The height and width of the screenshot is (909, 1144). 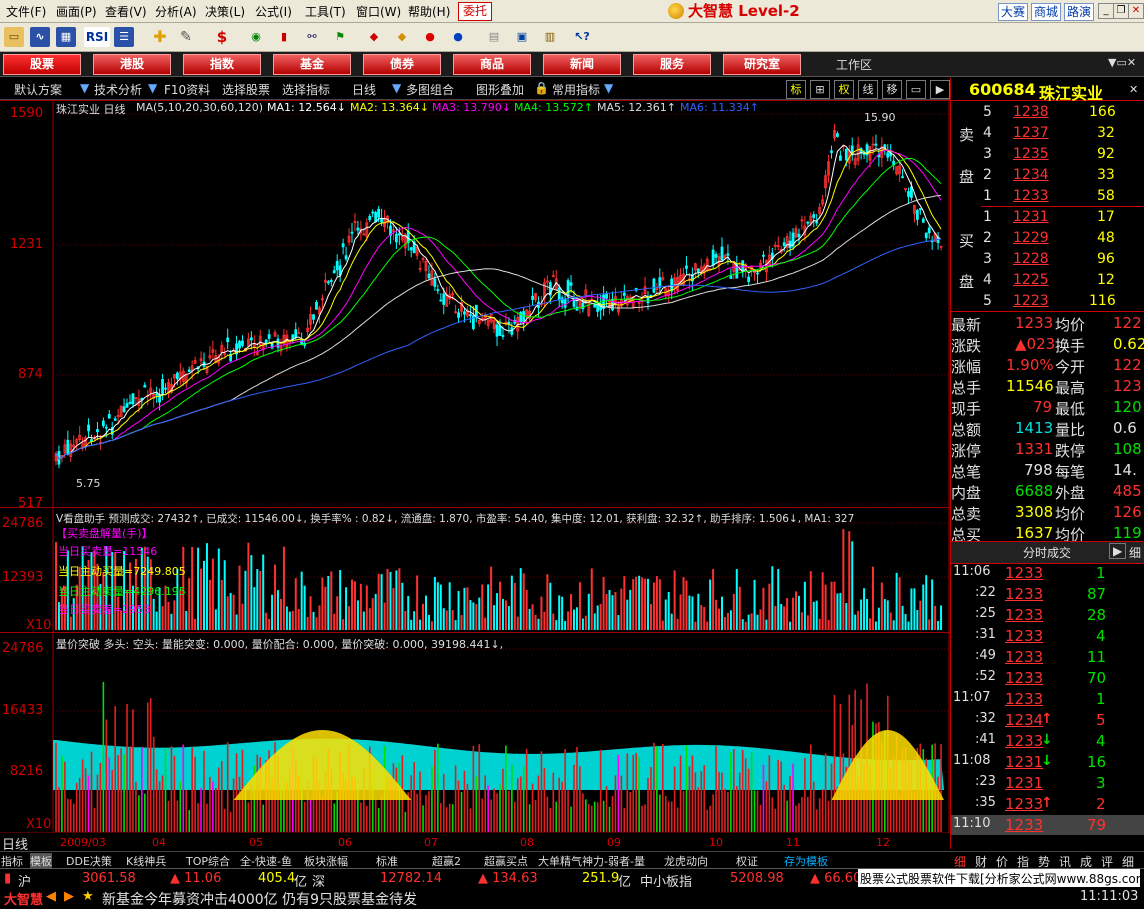 I want to click on indicator-tab: TOP综合, so click(x=208, y=861).